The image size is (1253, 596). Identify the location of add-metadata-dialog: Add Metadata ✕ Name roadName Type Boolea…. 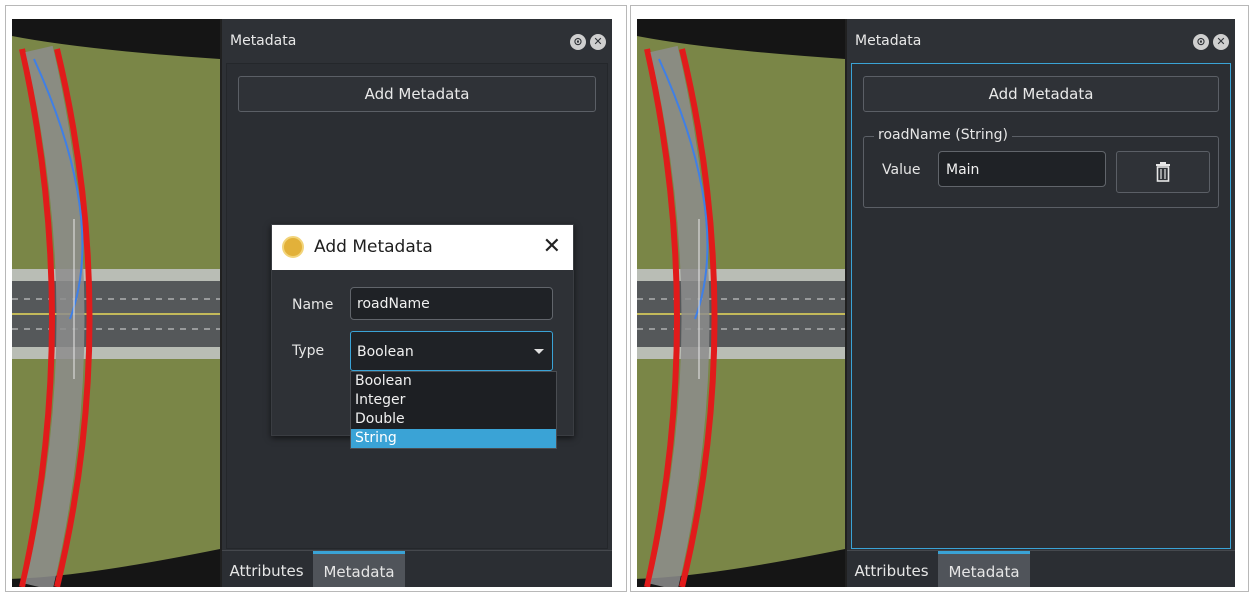
(422, 336).